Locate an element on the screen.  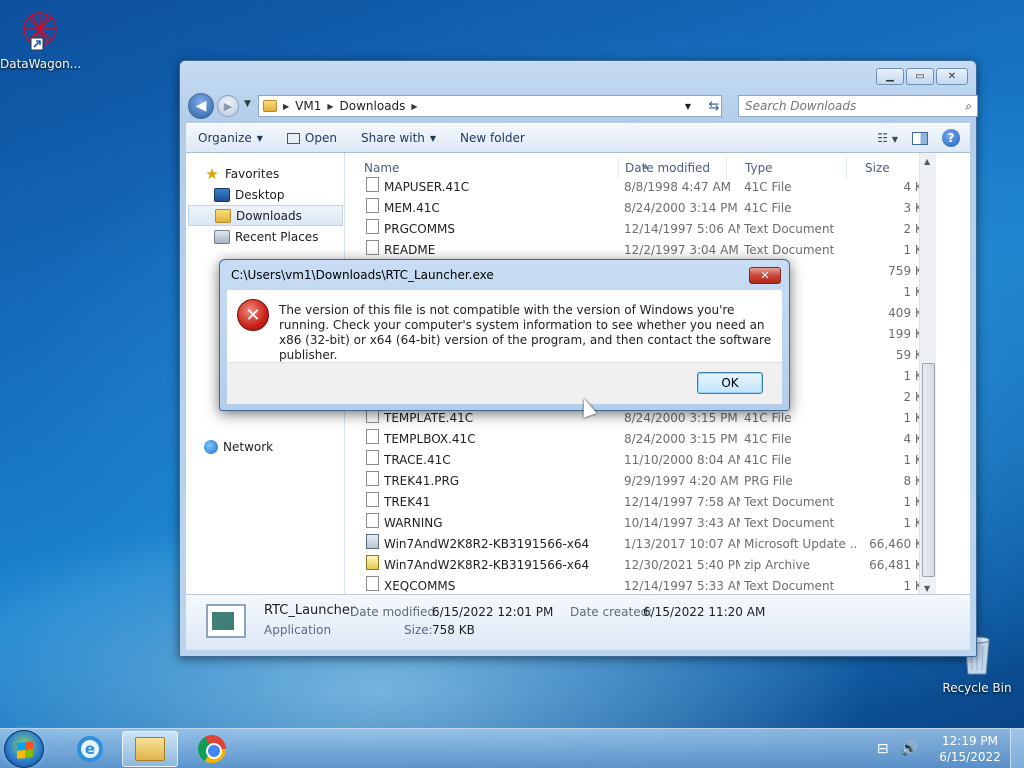
file-name: TRACE.41C is located at coordinates (417, 460).